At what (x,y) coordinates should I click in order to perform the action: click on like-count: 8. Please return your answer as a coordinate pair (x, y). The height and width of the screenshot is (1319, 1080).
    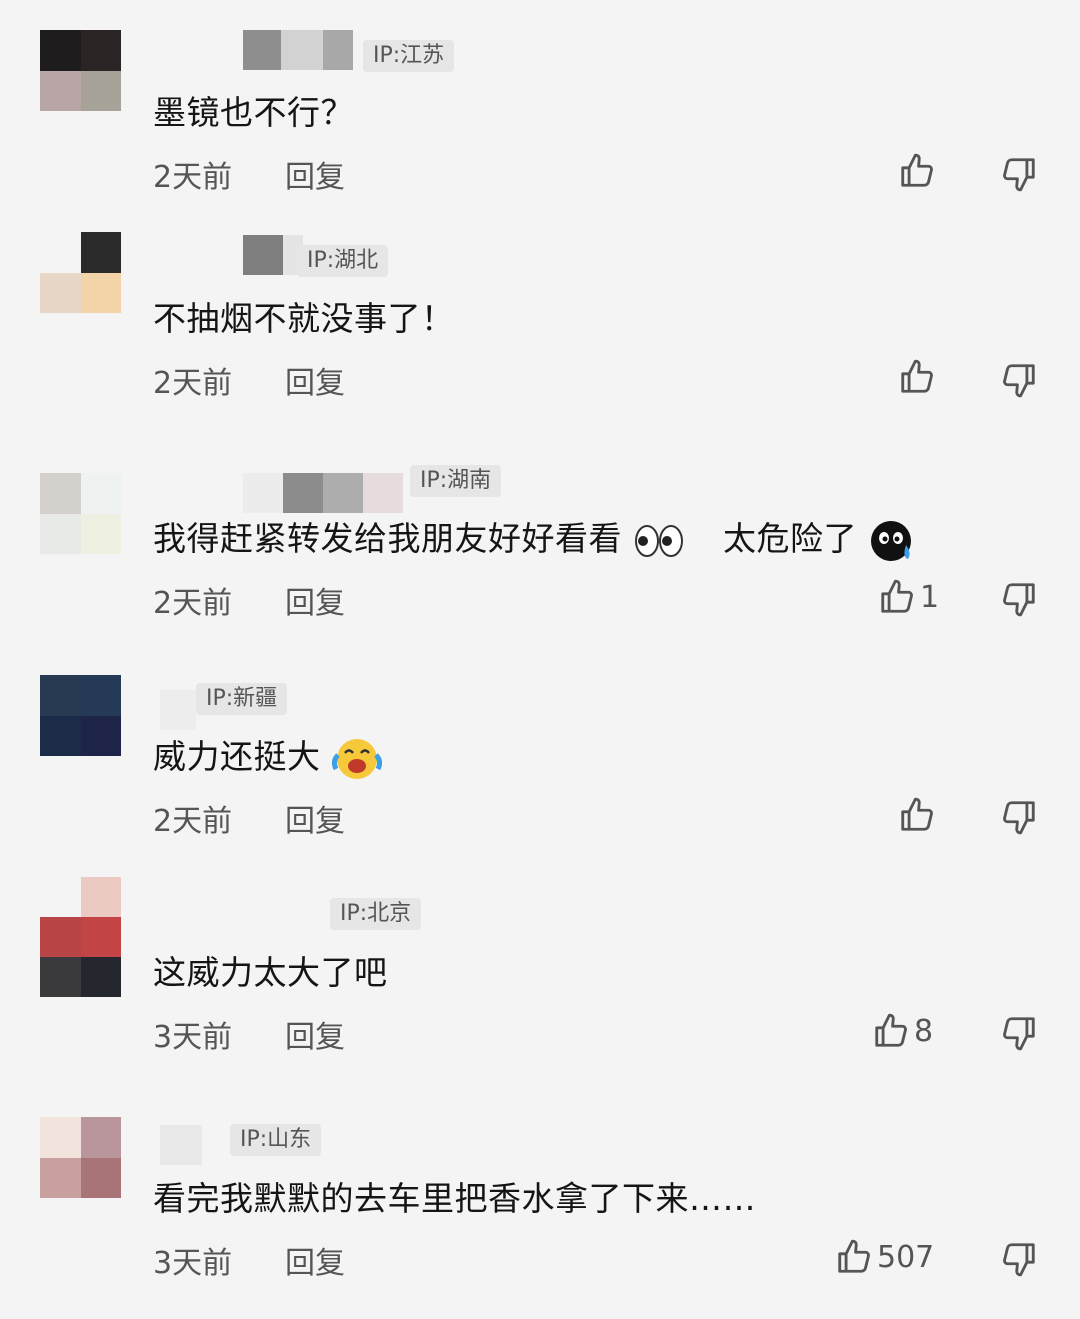
    Looking at the image, I should click on (924, 1031).